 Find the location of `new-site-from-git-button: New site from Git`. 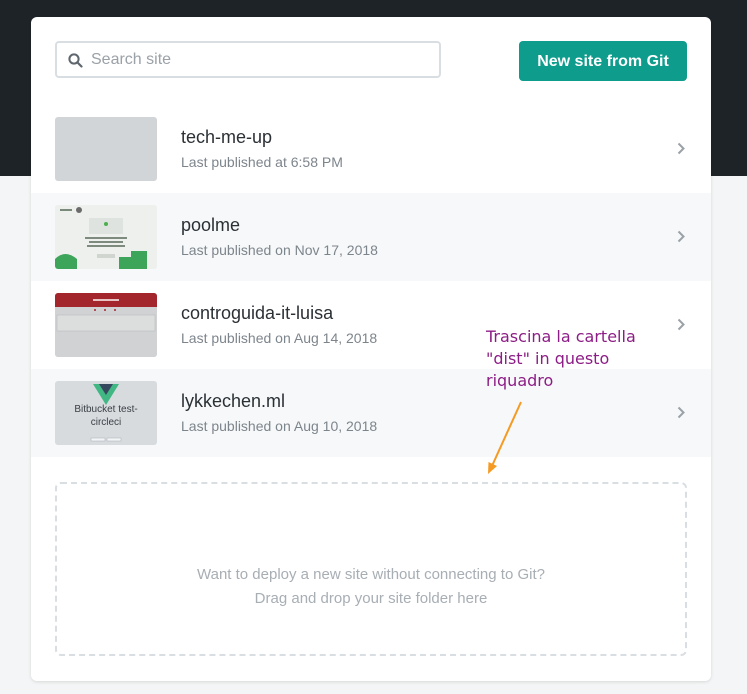

new-site-from-git-button: New site from Git is located at coordinates (603, 61).